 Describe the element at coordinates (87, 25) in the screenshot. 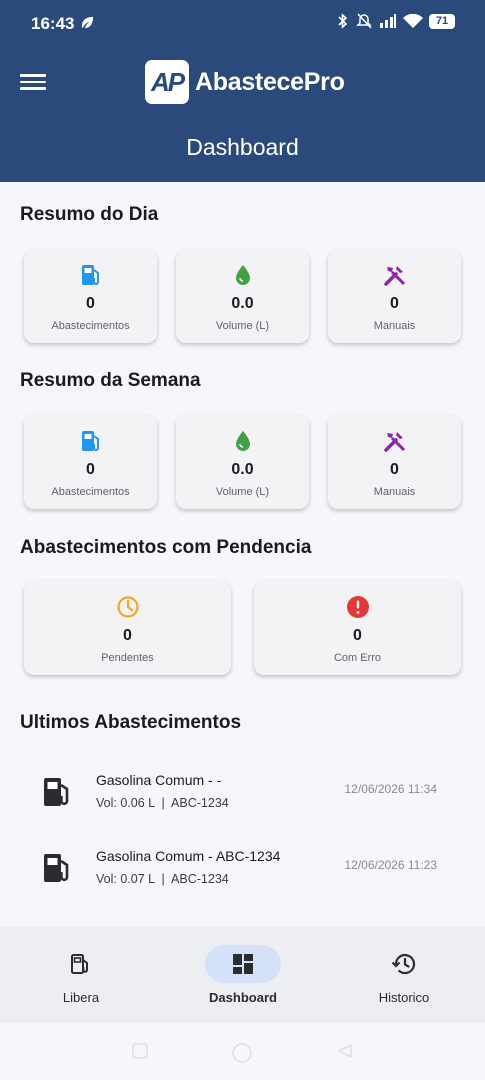

I see `leaf-icon` at that location.